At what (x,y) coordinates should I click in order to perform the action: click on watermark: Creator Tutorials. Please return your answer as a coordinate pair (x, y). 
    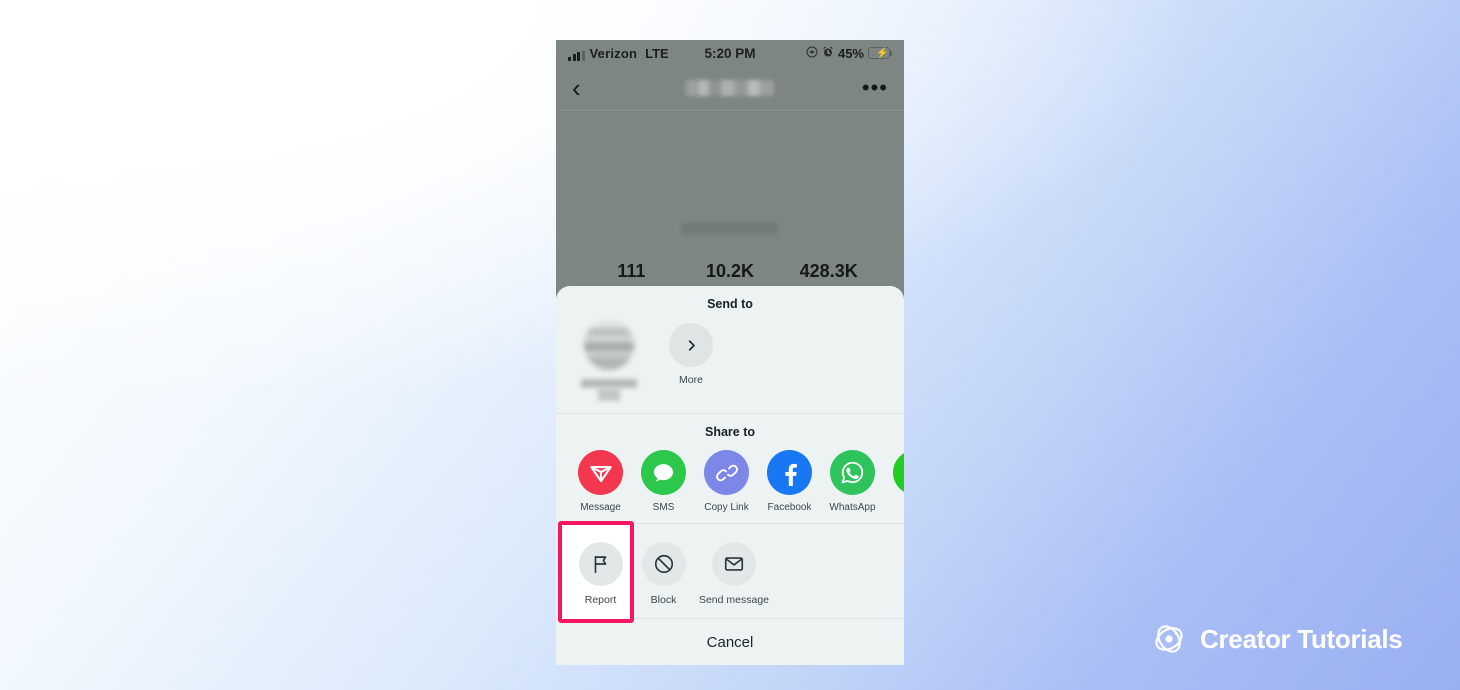
    Looking at the image, I should click on (1277, 639).